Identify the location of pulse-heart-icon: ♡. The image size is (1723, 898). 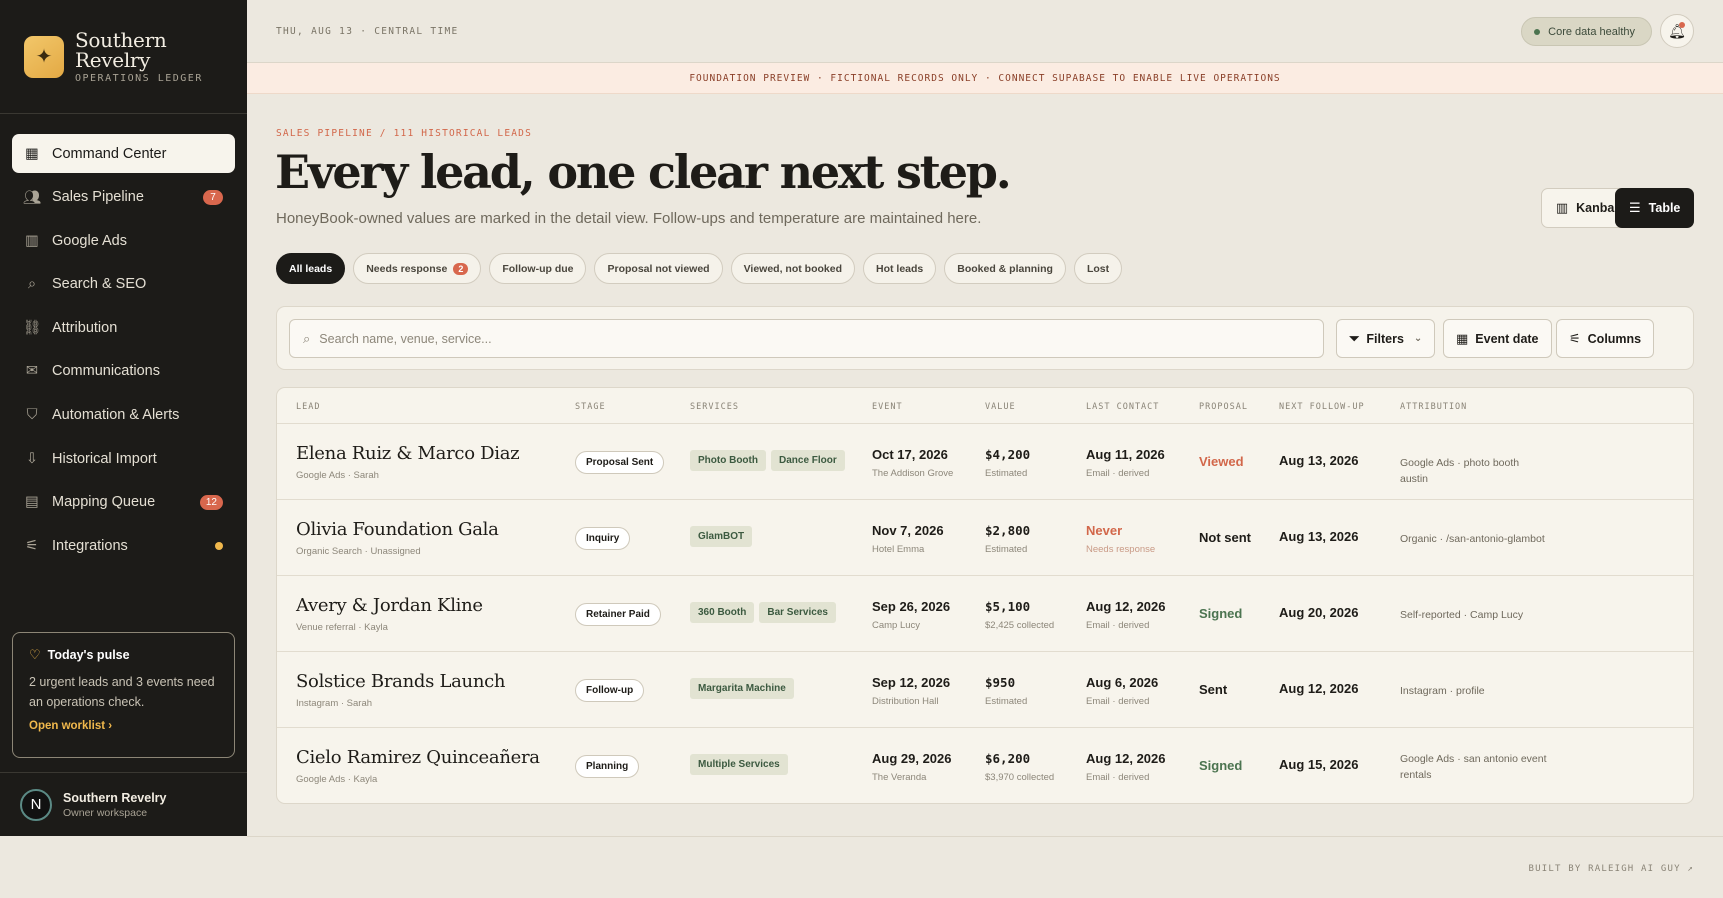
(35, 654).